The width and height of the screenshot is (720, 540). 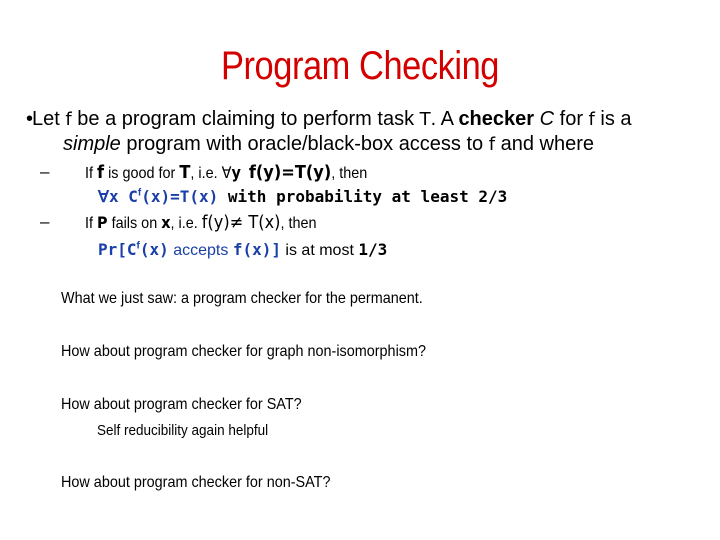 I want to click on checker-term: checker, so click(x=496, y=119).